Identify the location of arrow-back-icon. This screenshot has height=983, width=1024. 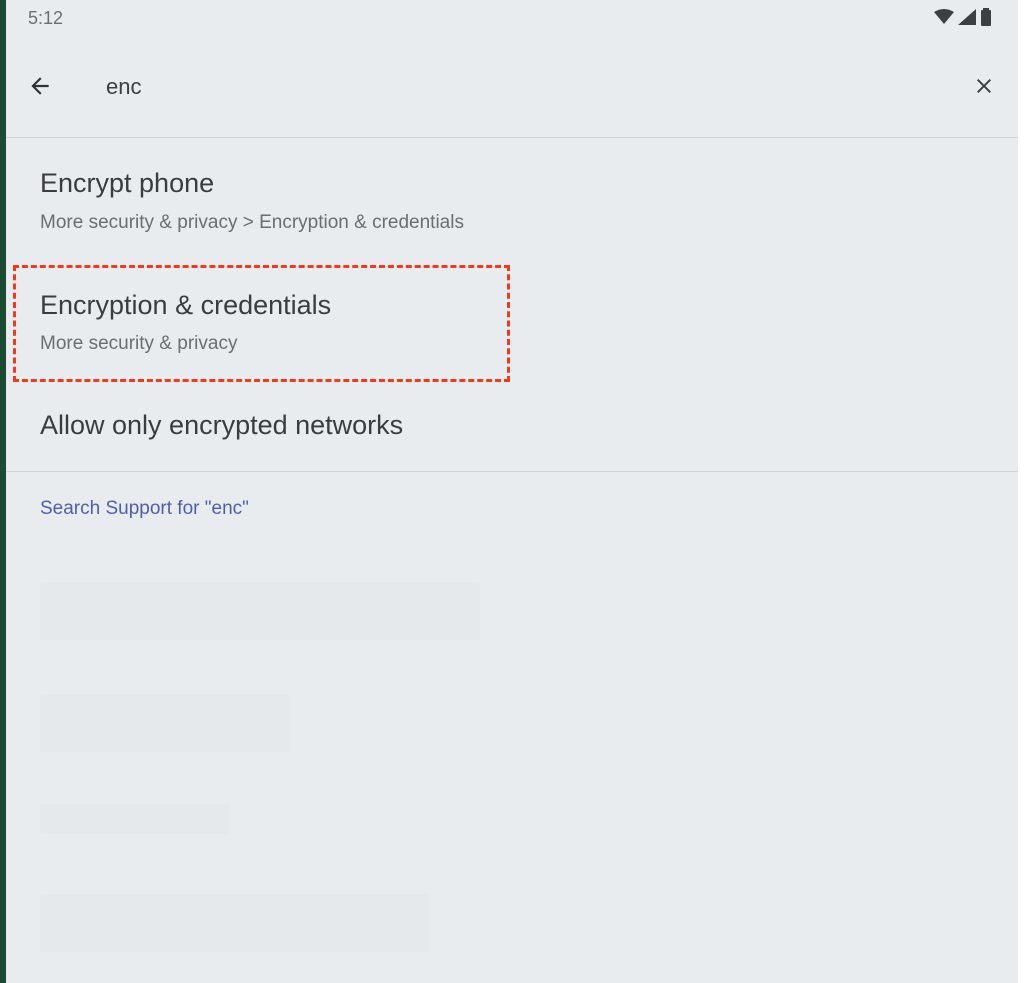
(40, 88).